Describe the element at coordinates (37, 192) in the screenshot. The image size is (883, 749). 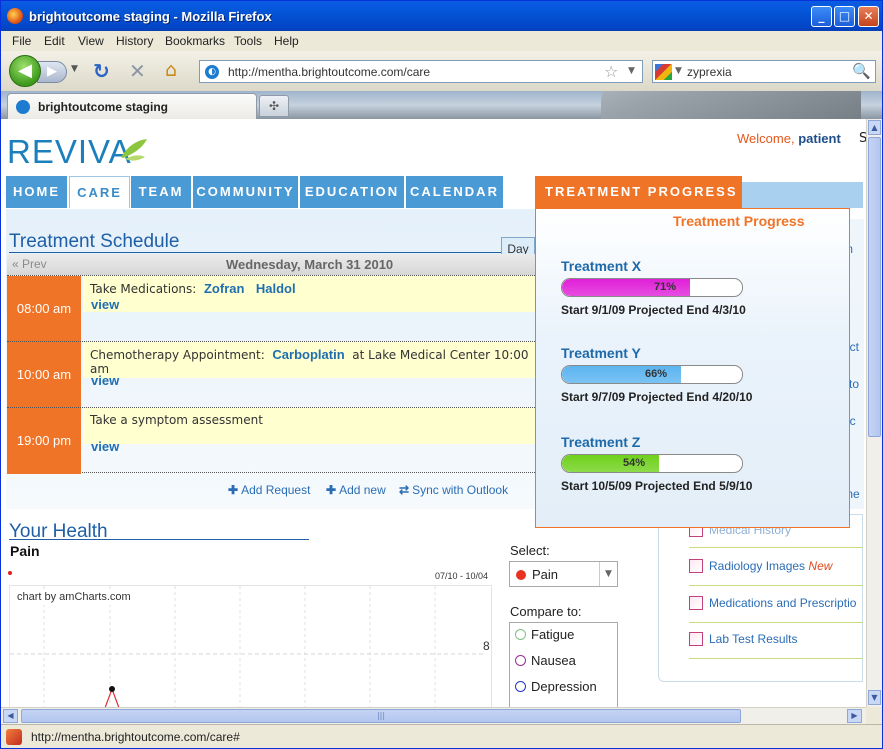
I see `nav-home: HOME` at that location.